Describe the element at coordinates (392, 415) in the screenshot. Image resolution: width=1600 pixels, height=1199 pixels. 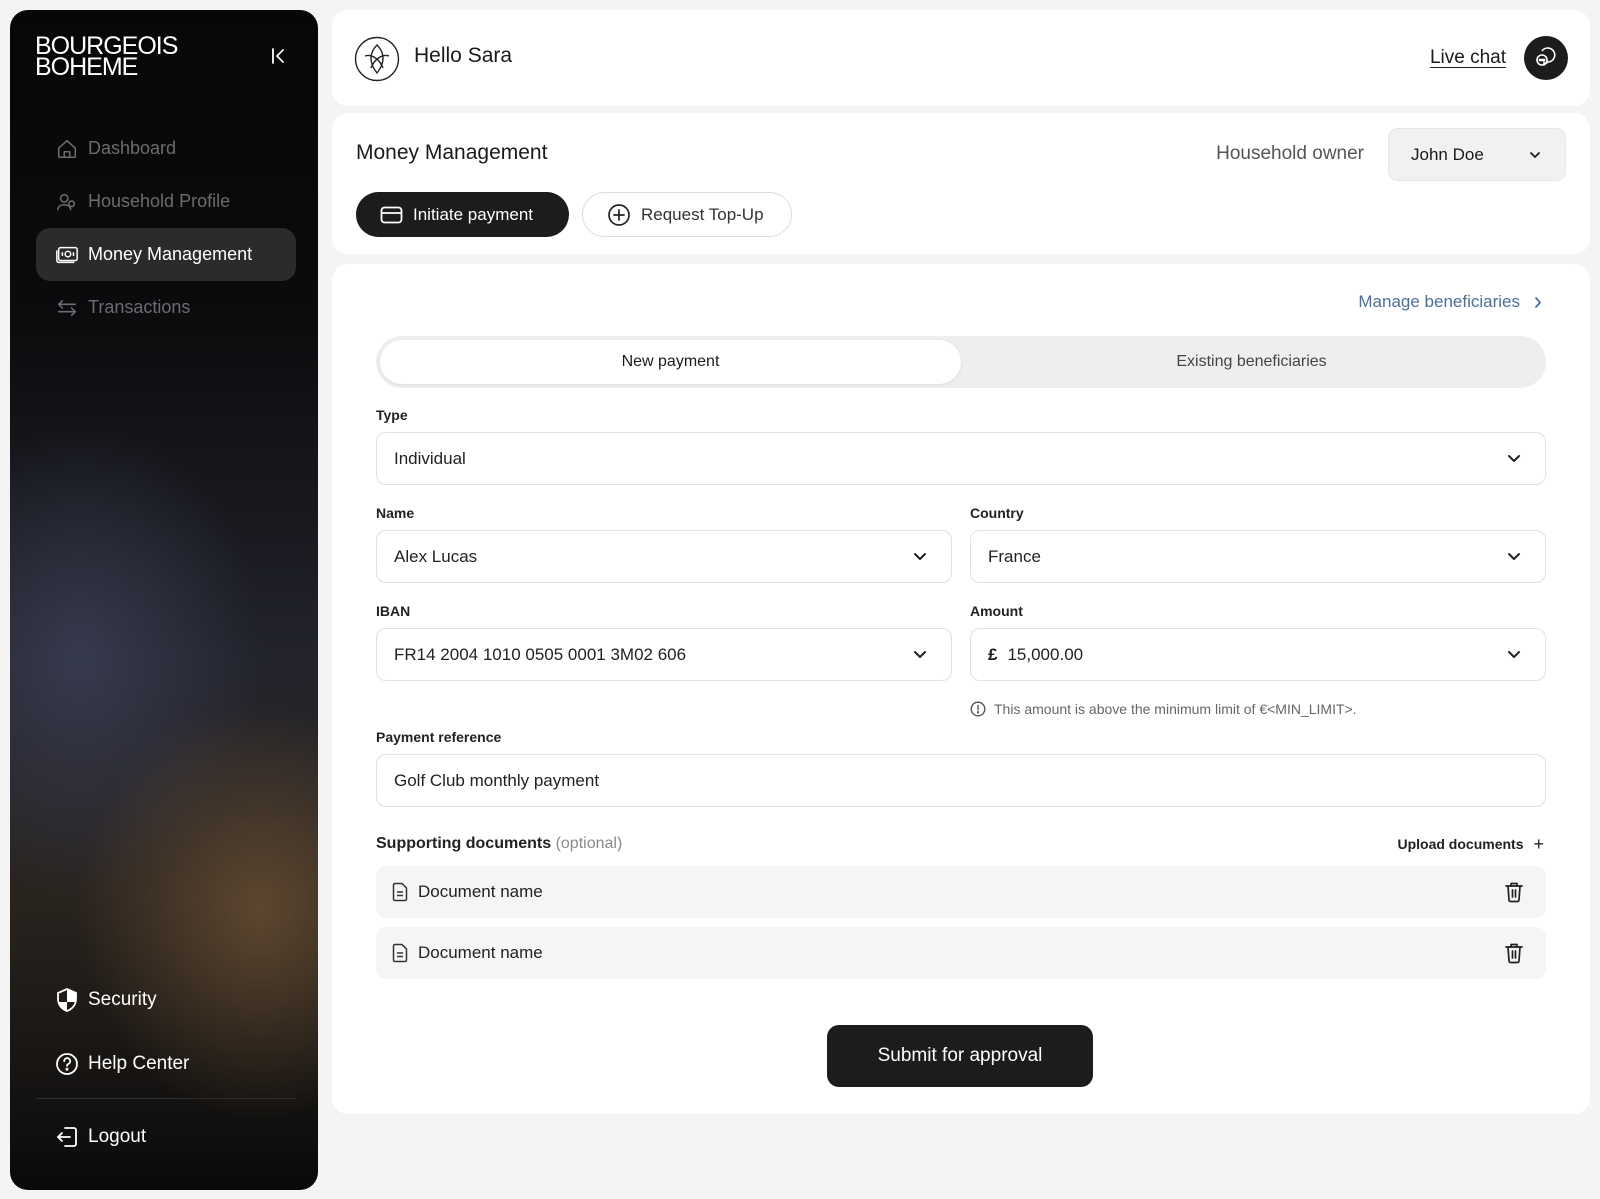
I see `type-label: Type` at that location.